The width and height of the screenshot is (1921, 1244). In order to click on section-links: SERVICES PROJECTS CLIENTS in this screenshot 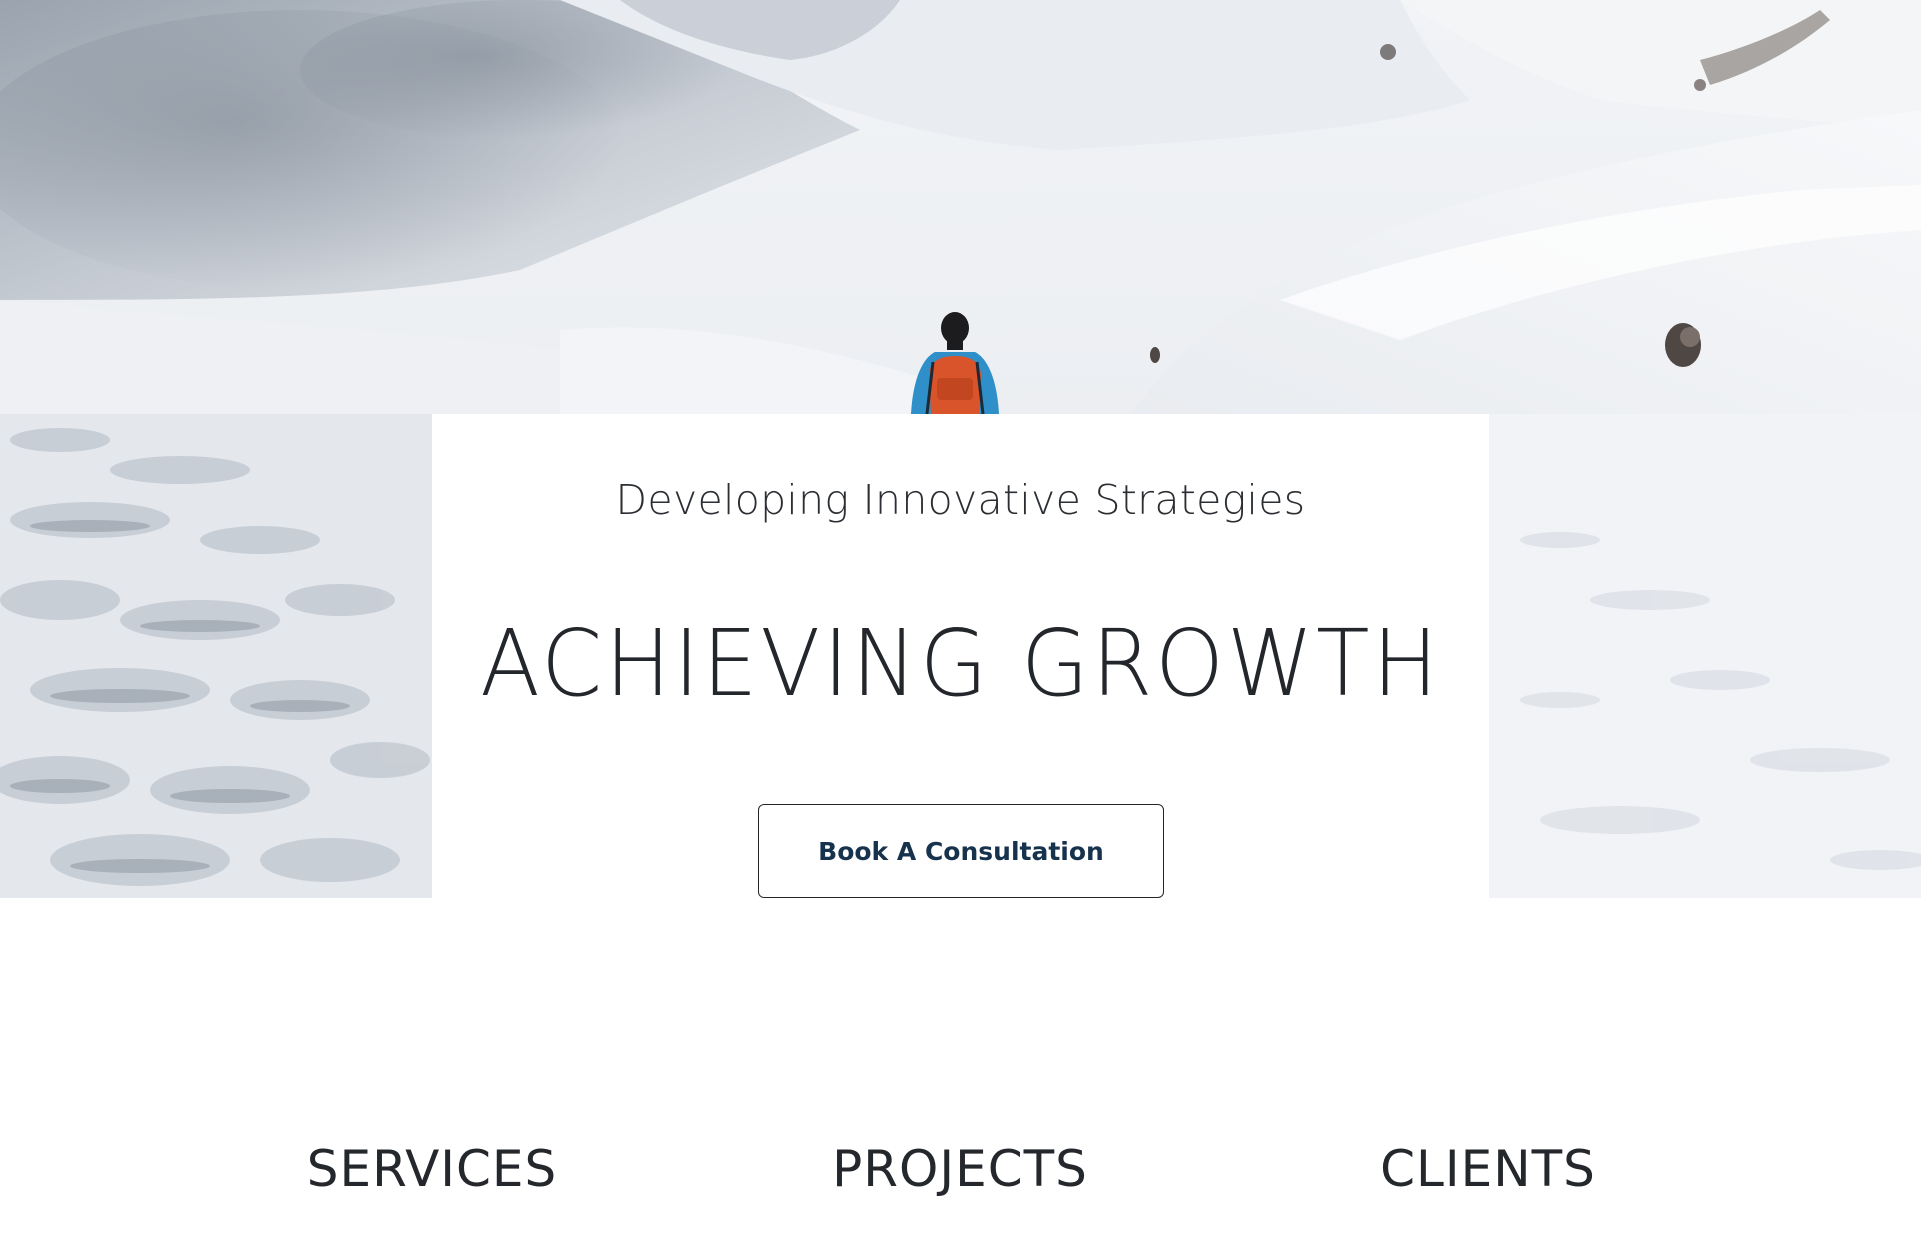, I will do `click(960, 1175)`.